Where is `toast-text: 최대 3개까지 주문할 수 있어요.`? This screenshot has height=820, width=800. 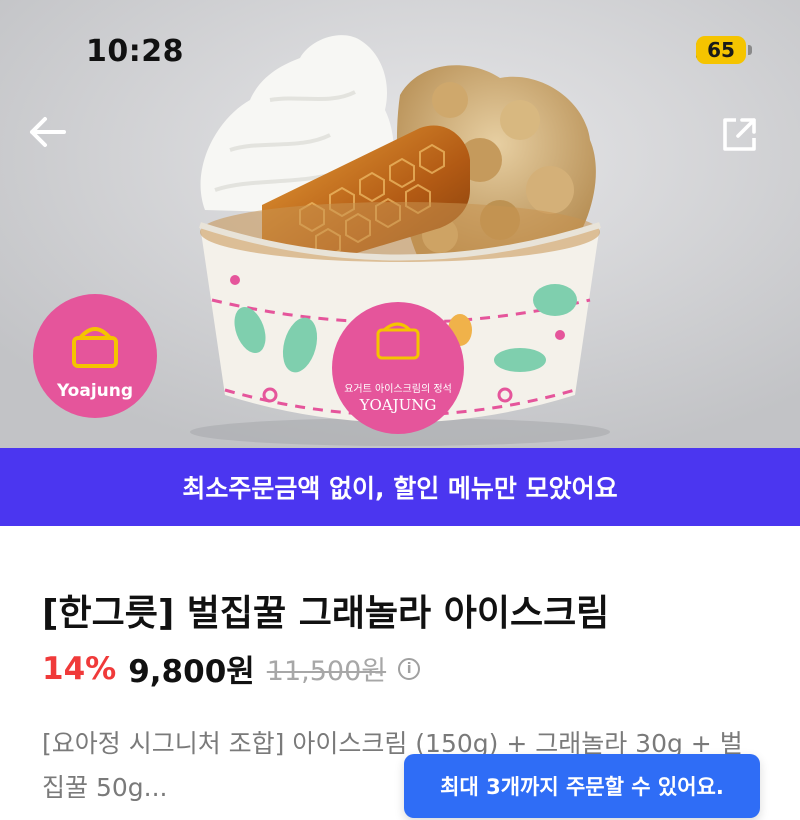
toast-text: 최대 3개까지 주문할 수 있어요. is located at coordinates (582, 787).